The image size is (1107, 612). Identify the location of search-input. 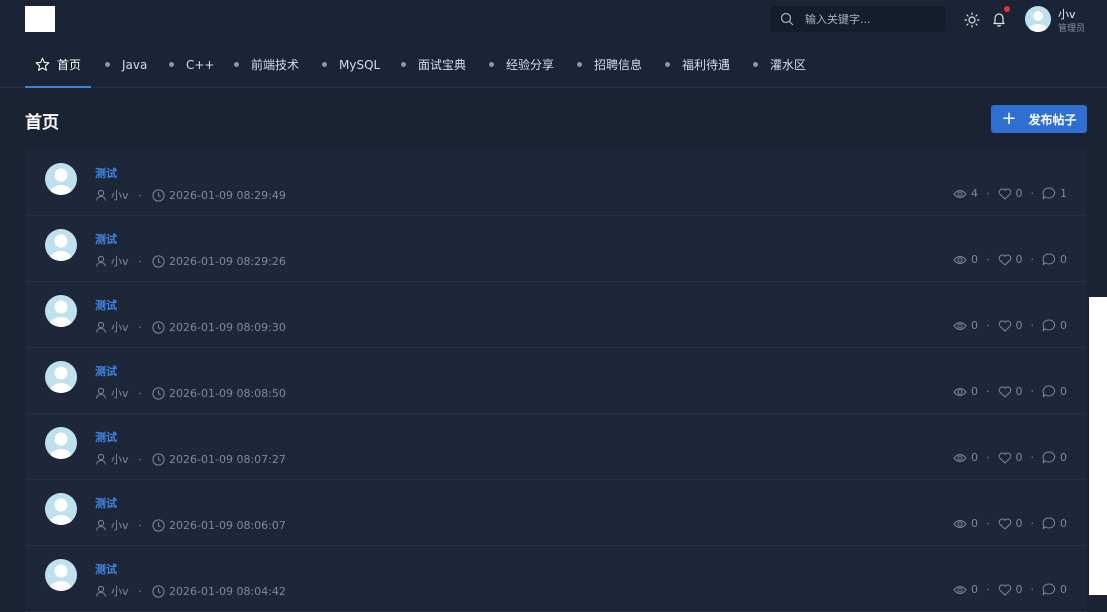
(870, 19).